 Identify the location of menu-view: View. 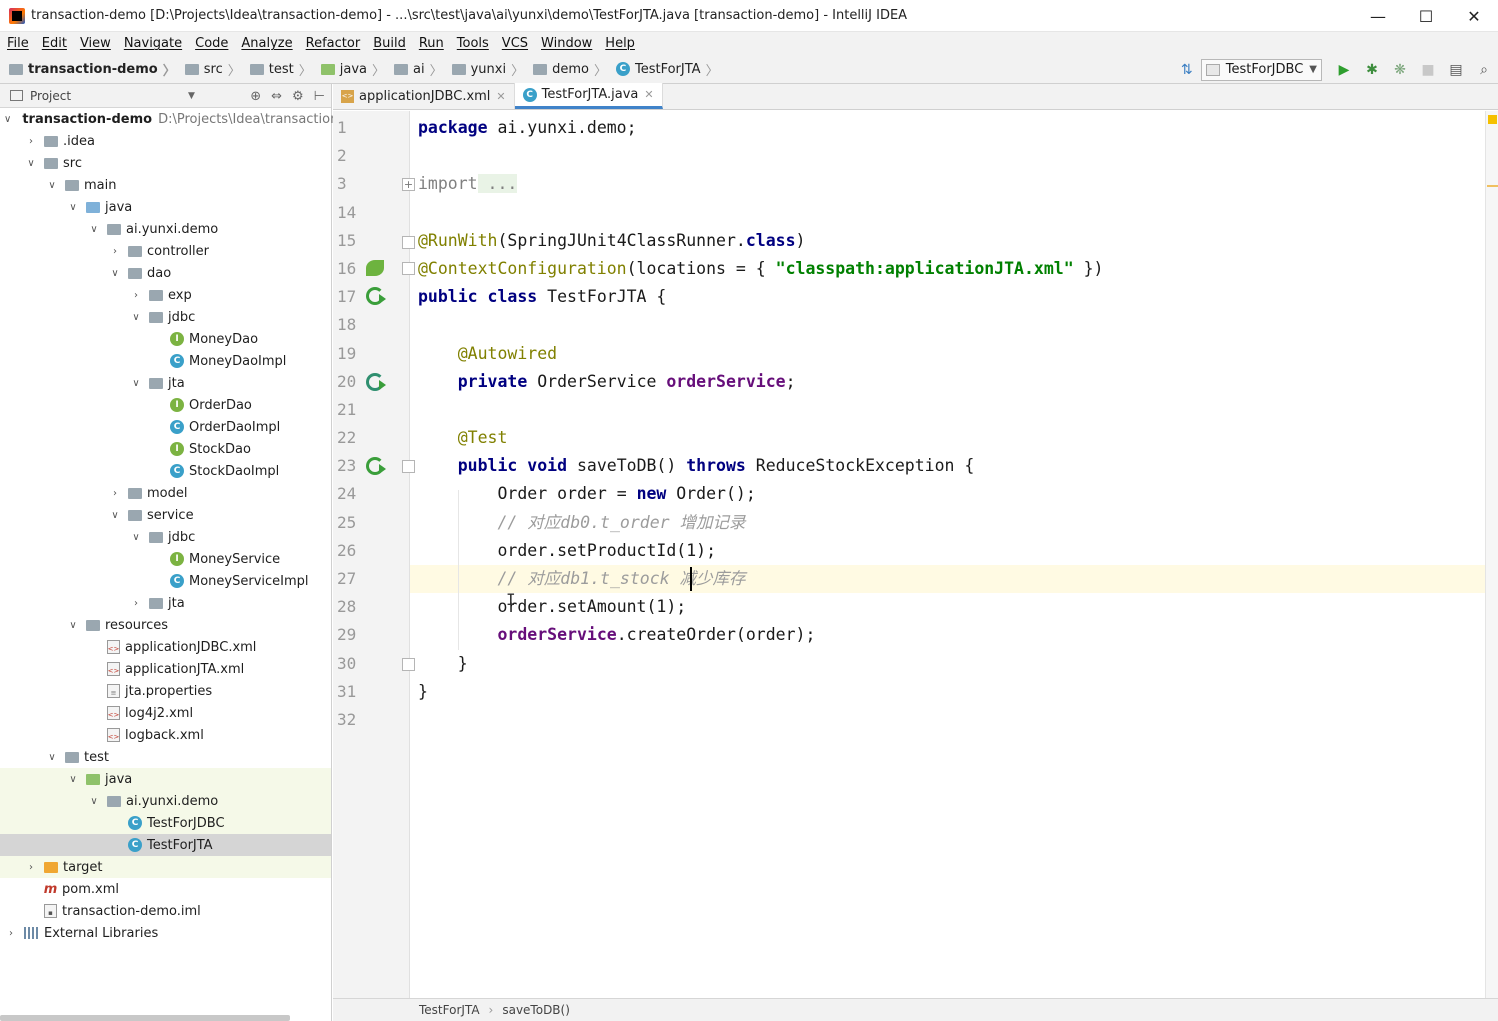
(95, 43).